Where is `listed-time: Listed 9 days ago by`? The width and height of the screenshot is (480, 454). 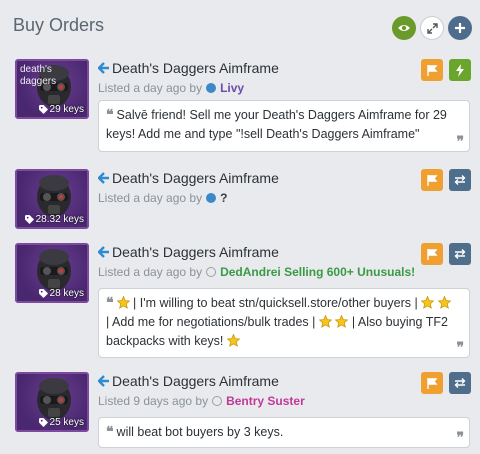
listed-time: Listed 9 days ago by is located at coordinates (153, 401).